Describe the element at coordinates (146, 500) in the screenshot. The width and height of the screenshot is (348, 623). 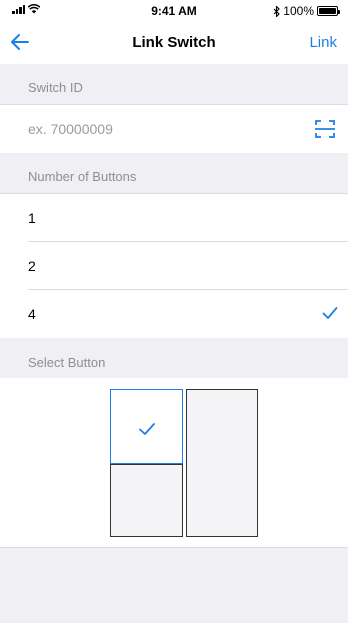
I see `switch-button-bottom-left` at that location.